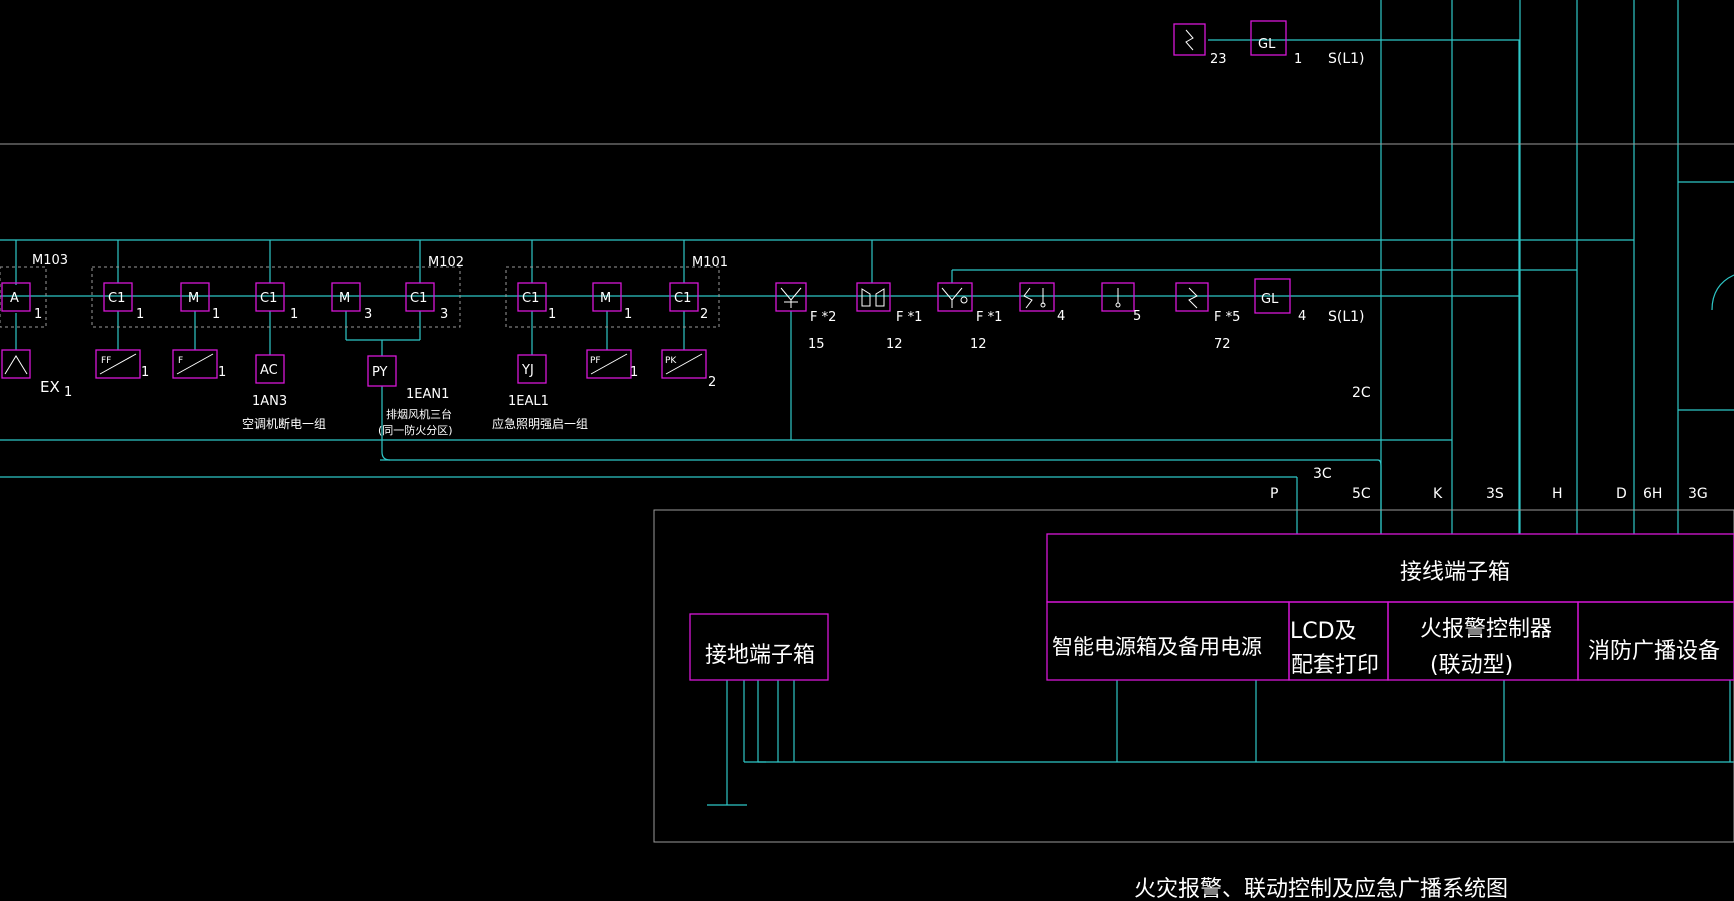 The width and height of the screenshot is (1734, 901). I want to click on count-f: 1, so click(222, 372).